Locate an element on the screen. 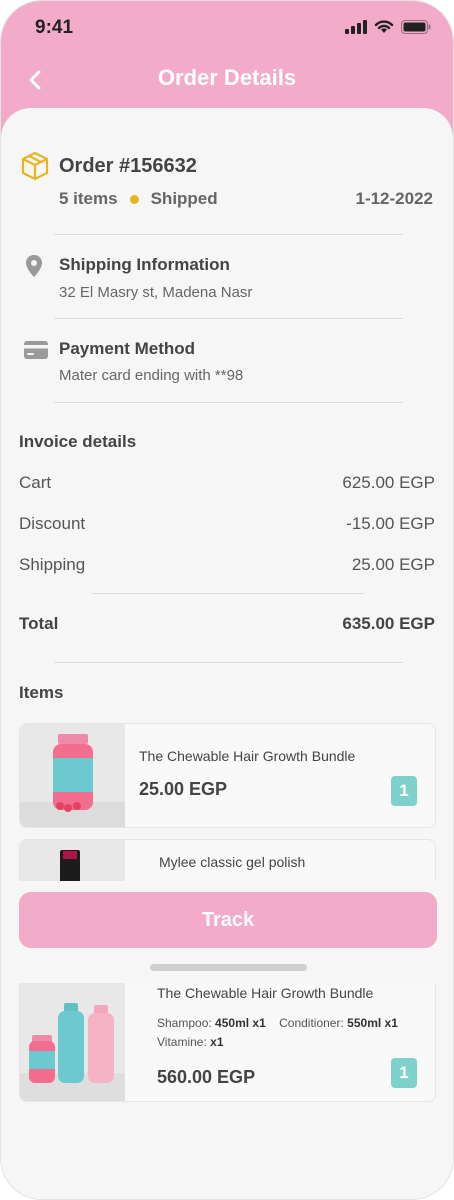 This screenshot has height=1200, width=454. bundle-details-line-2: Vitamine: x1 is located at coordinates (190, 1042).